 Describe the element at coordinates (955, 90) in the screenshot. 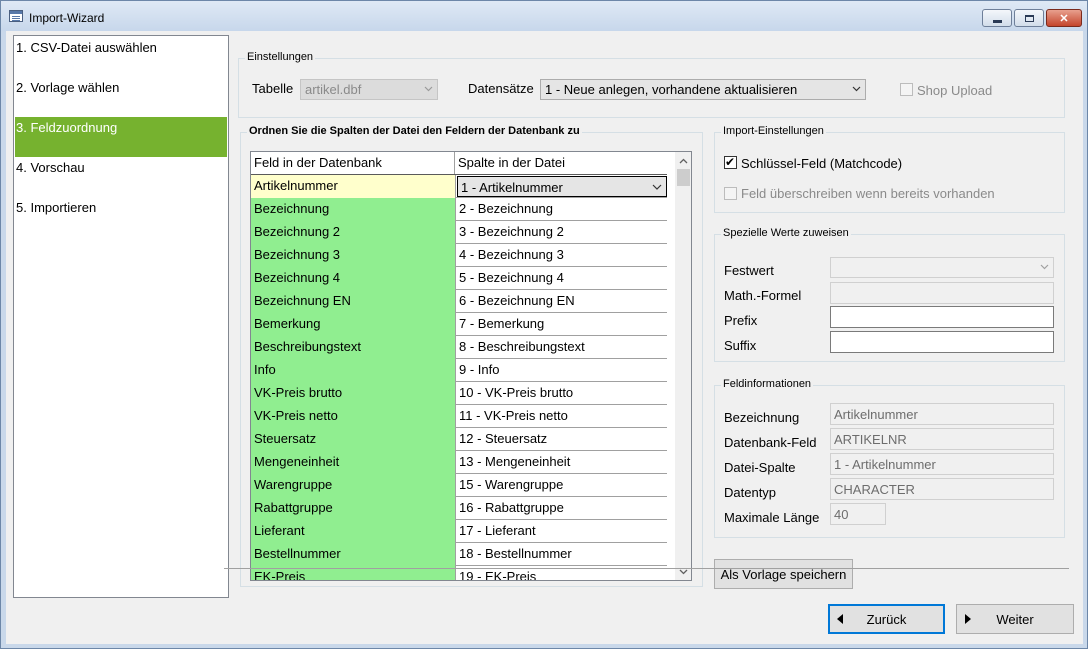

I see `shop-upload-label: Shop Upload` at that location.